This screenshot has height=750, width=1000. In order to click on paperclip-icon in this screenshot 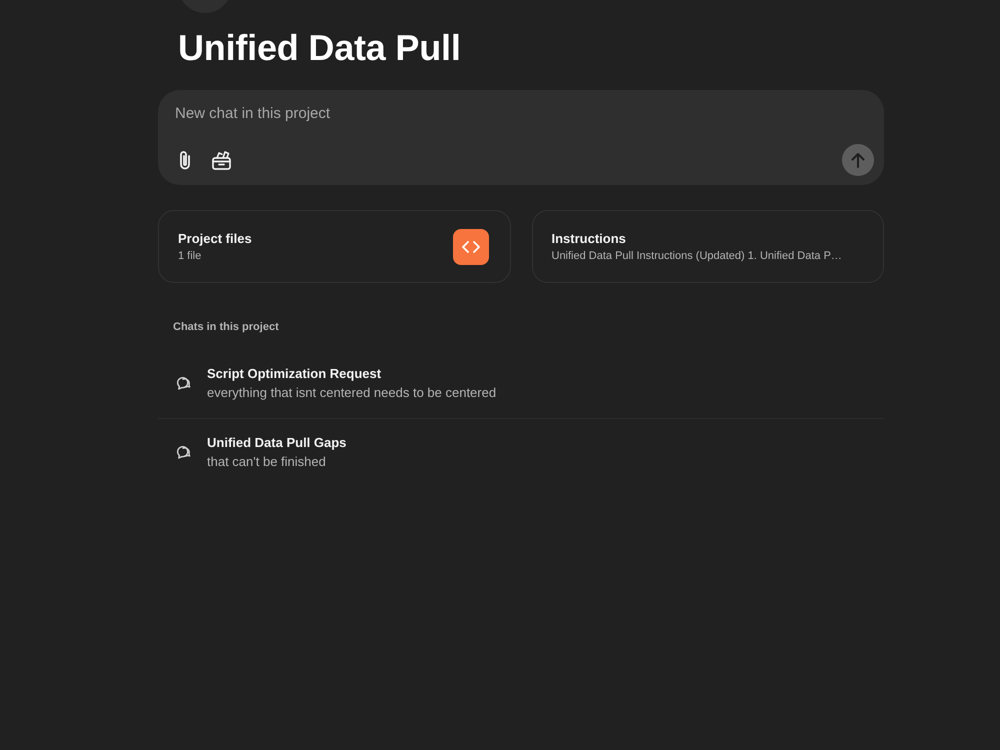, I will do `click(185, 160)`.